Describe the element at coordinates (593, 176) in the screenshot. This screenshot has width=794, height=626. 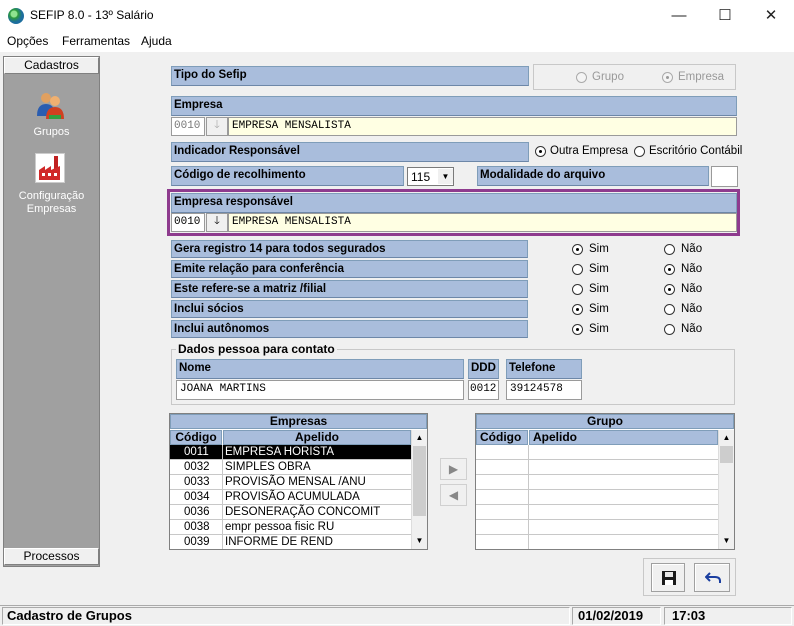
I see `modalidade-label: Modalidade do arquivo` at that location.